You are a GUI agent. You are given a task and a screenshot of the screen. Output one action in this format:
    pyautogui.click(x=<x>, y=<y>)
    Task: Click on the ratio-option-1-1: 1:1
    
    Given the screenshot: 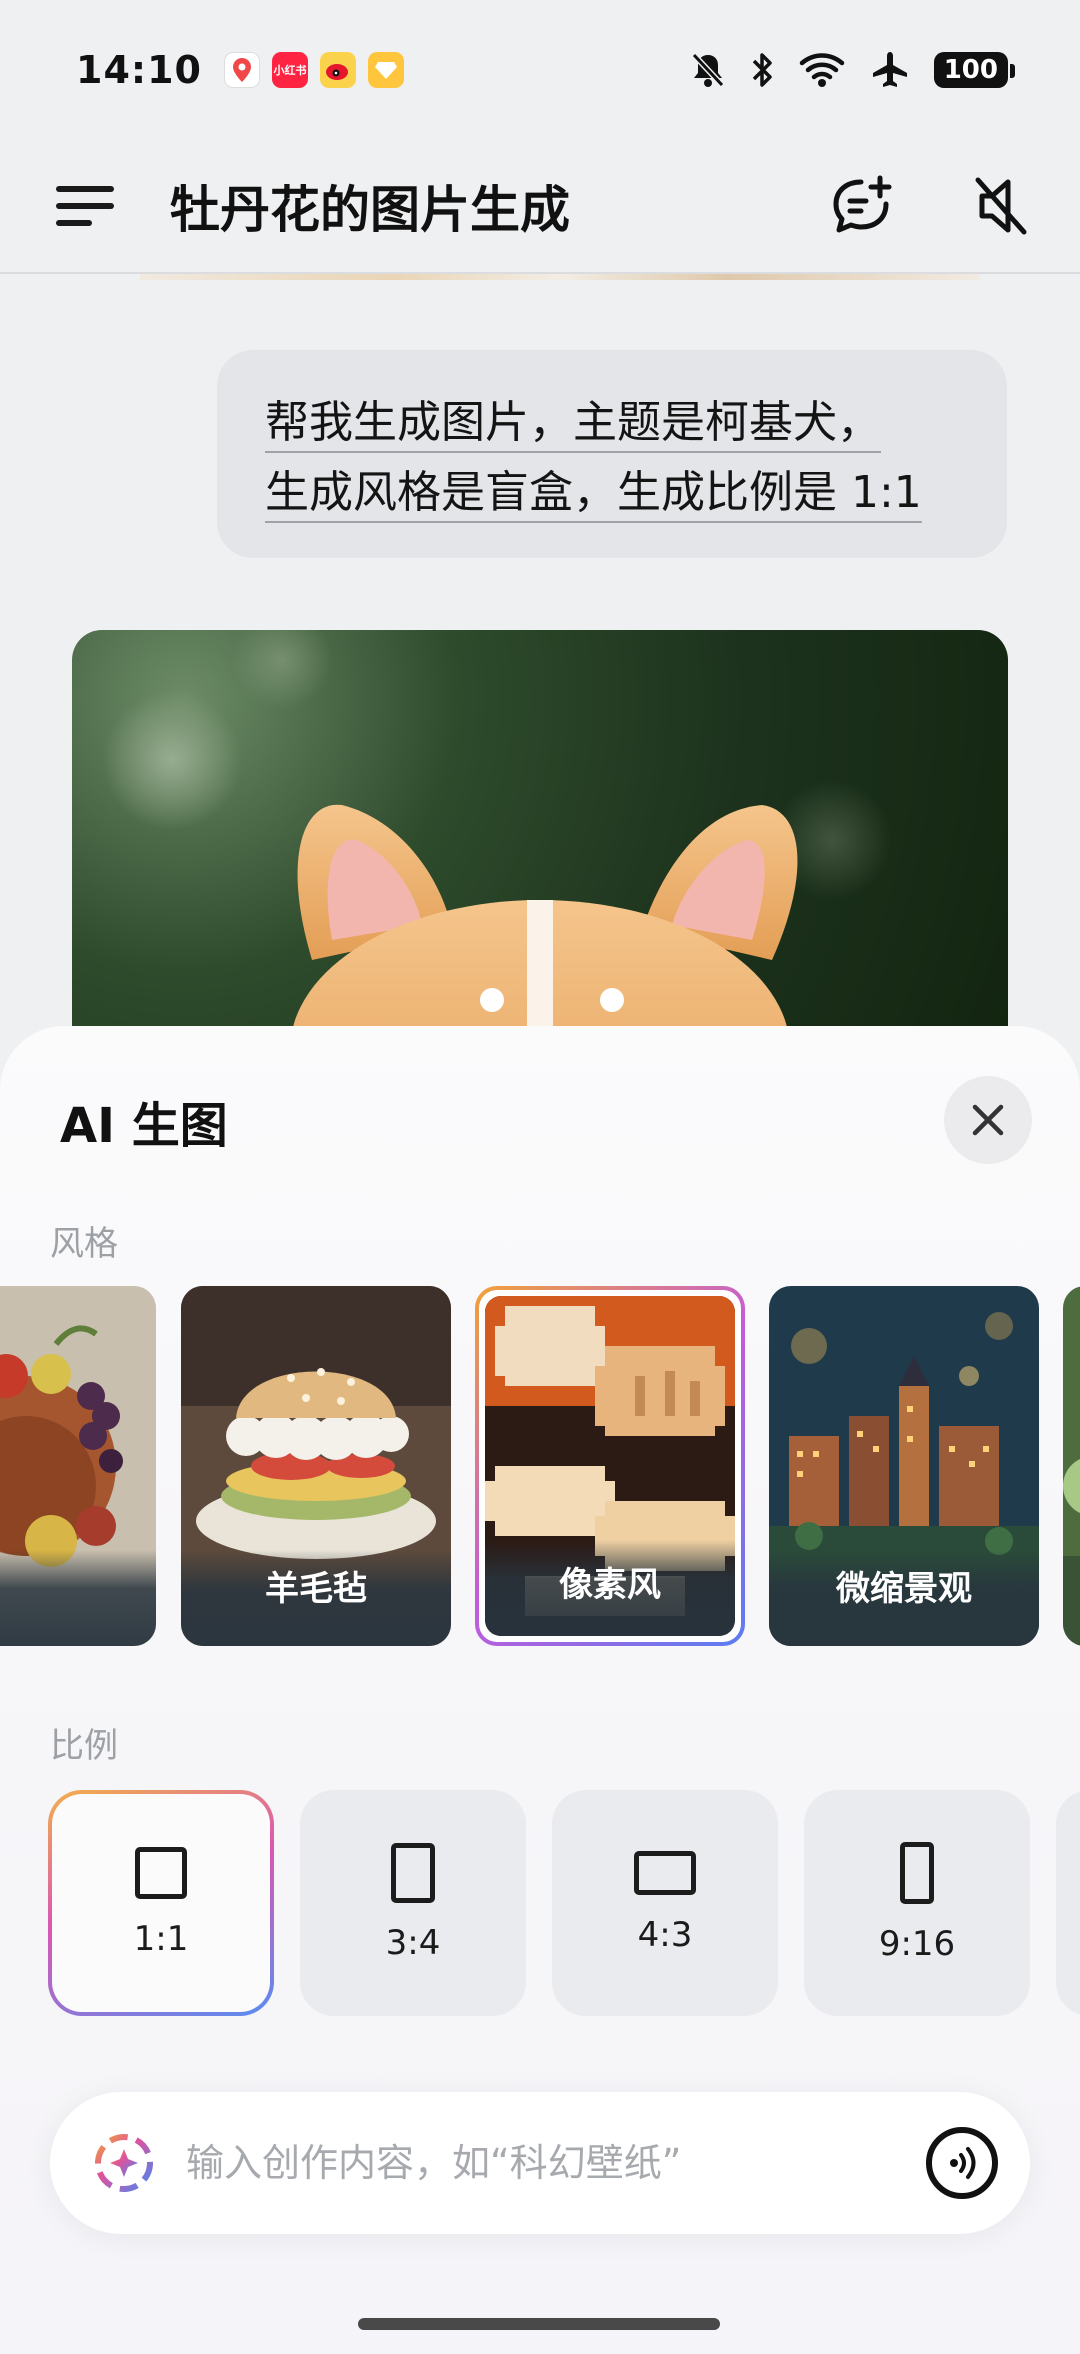 What is the action you would take?
    pyautogui.click(x=161, y=1903)
    